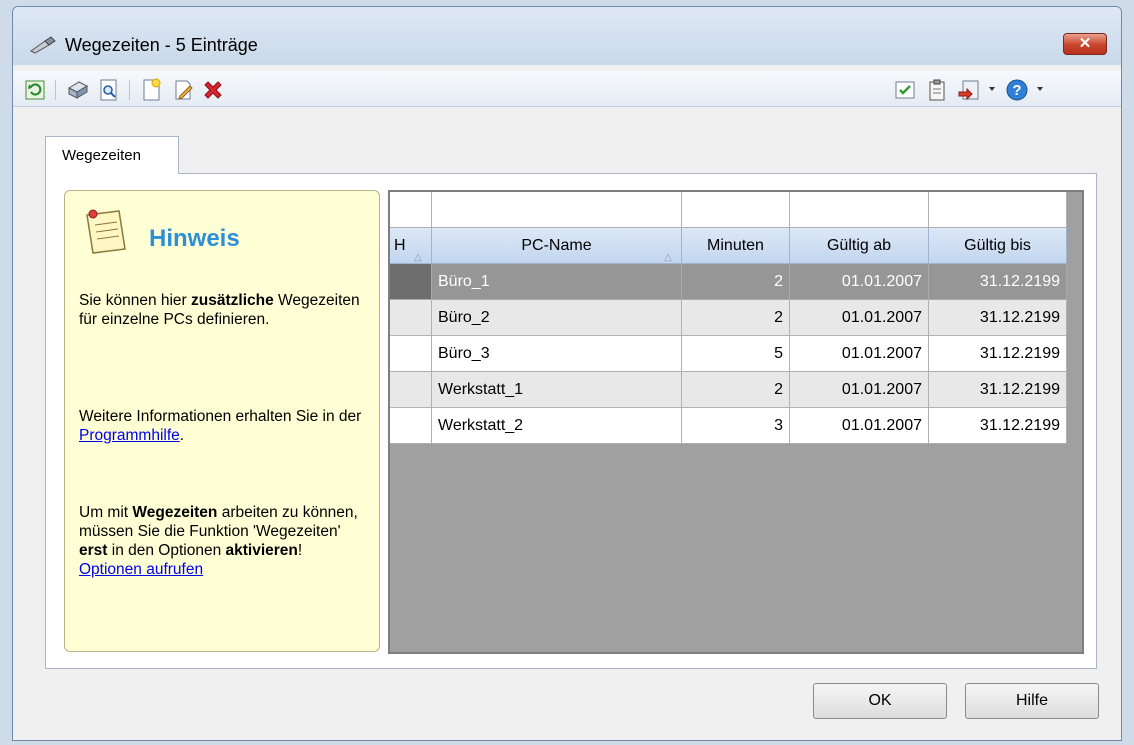  I want to click on hint-bold-text: Wegezeiten, so click(175, 512).